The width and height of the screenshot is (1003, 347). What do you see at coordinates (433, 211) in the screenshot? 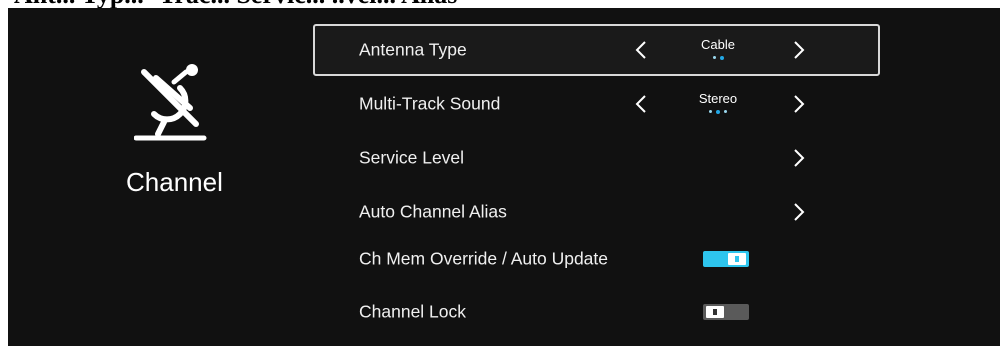
I see `menu-item-label: Auto Channel Alias` at bounding box center [433, 211].